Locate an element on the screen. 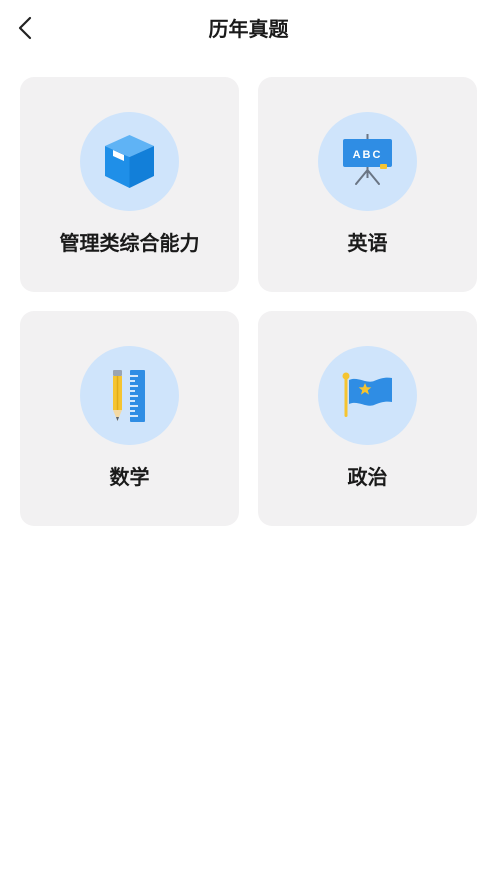 The width and height of the screenshot is (497, 883). cube-icon is located at coordinates (129, 161).